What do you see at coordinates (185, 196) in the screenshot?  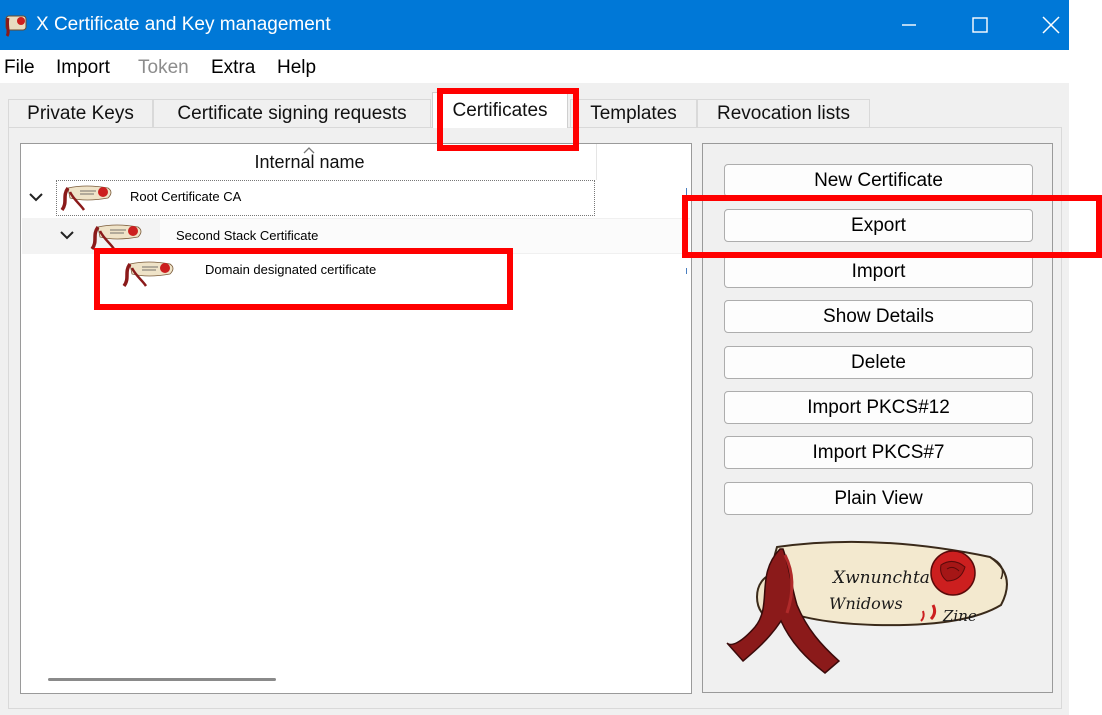 I see `tree-item-root-ca: Root Certificate CA` at bounding box center [185, 196].